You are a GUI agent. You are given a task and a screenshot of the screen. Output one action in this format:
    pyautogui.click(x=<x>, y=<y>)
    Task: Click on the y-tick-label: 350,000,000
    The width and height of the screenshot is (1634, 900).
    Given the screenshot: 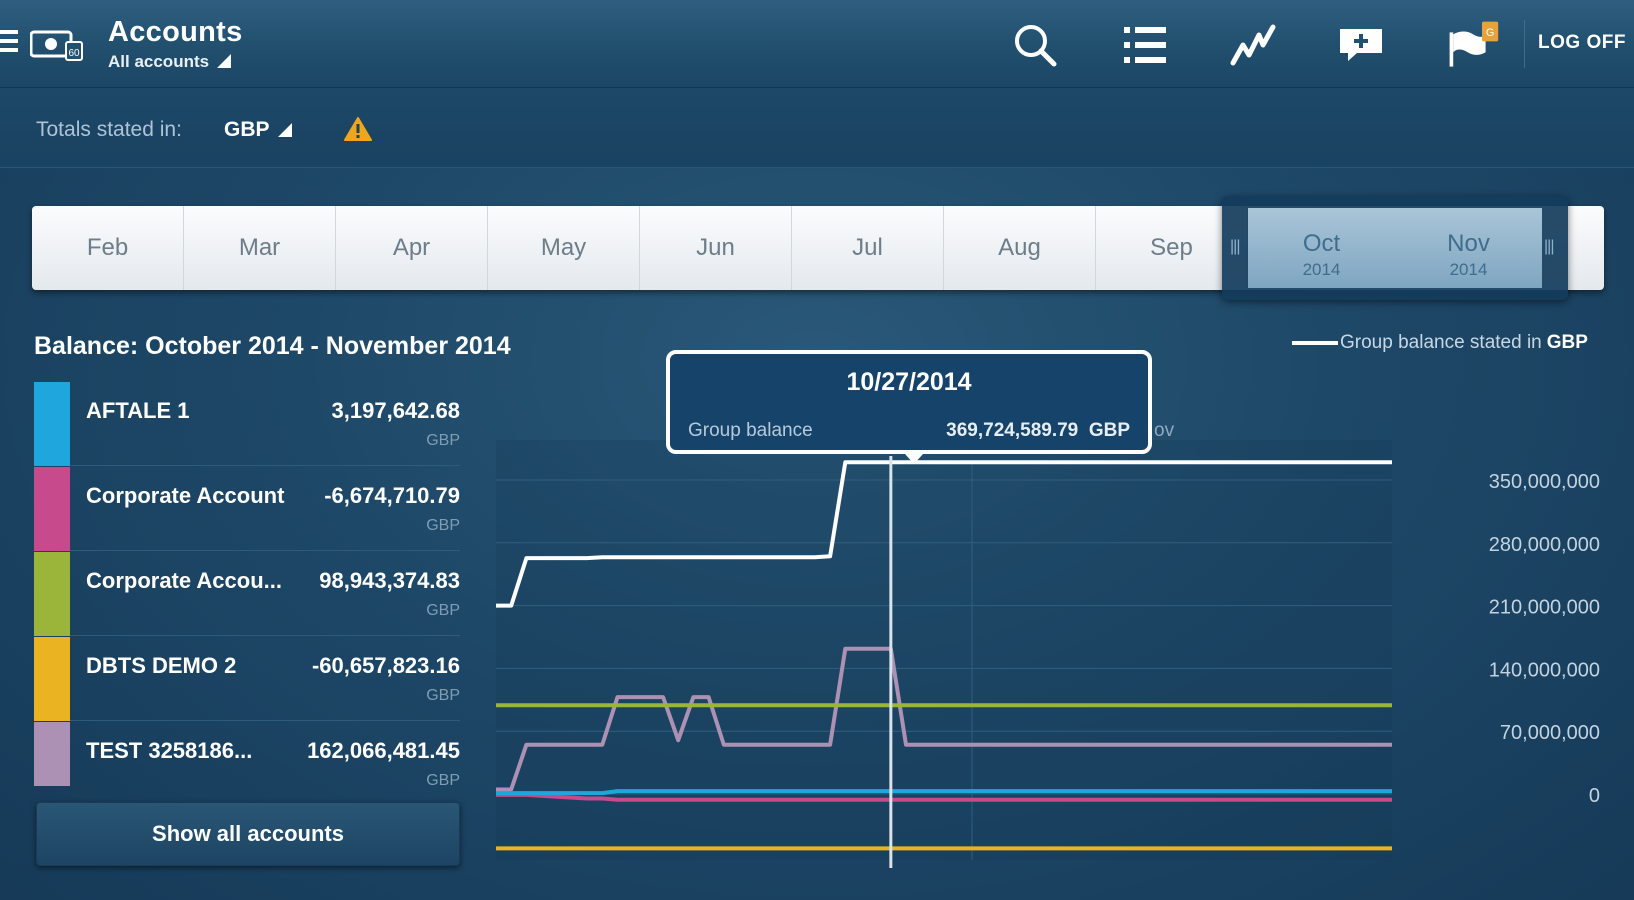 What is the action you would take?
    pyautogui.click(x=1544, y=482)
    